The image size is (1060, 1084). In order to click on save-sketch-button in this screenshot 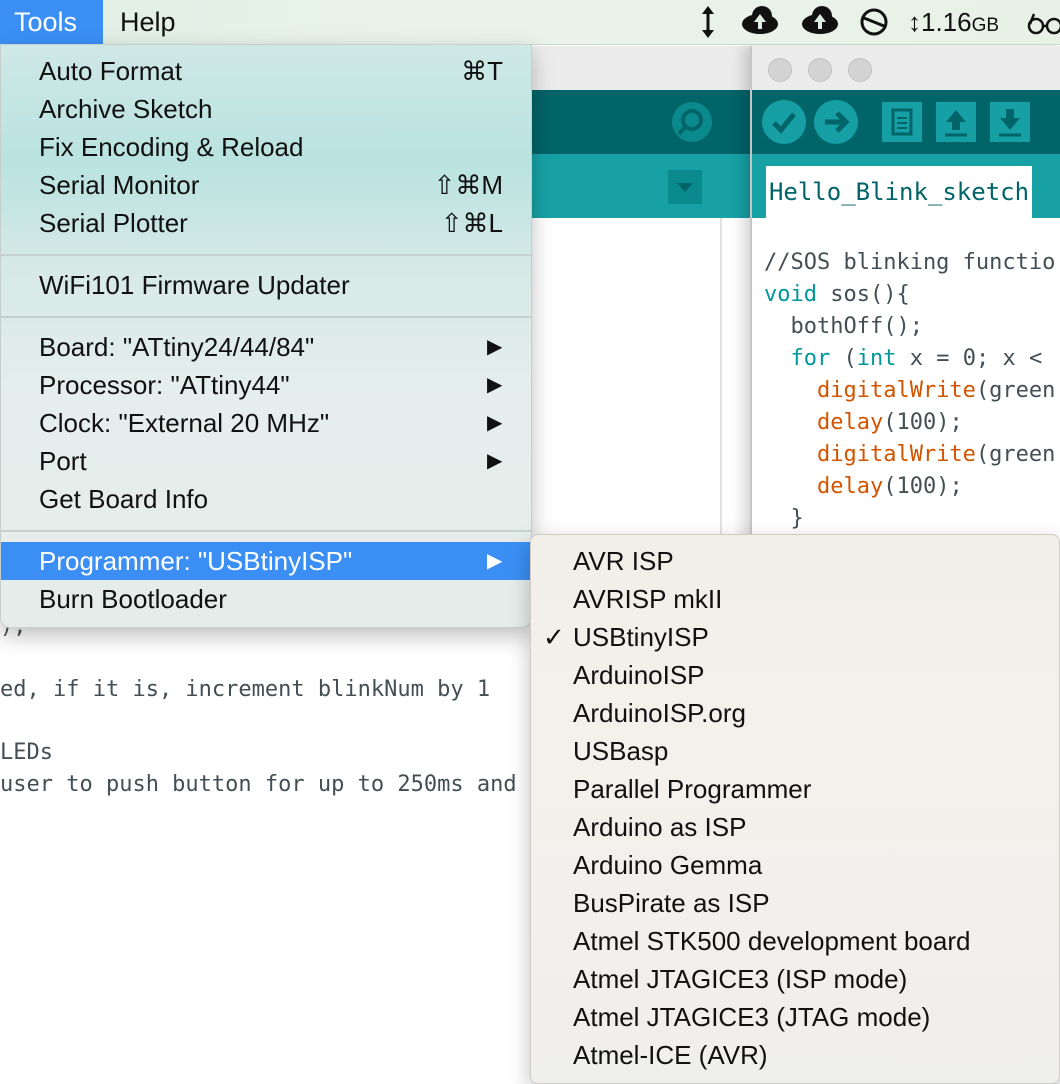, I will do `click(1010, 122)`.